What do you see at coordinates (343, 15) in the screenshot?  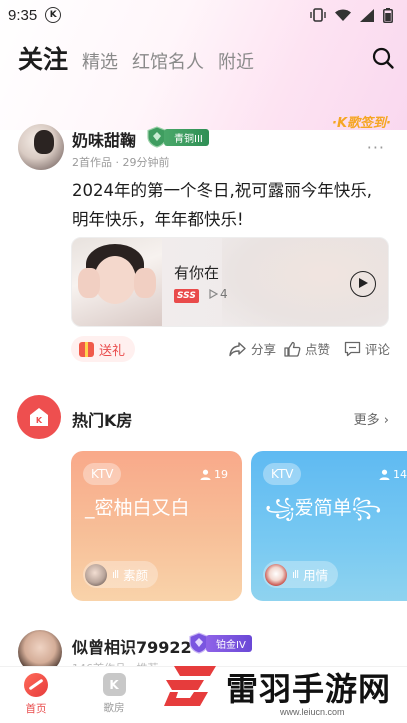 I see `wifi-icon` at bounding box center [343, 15].